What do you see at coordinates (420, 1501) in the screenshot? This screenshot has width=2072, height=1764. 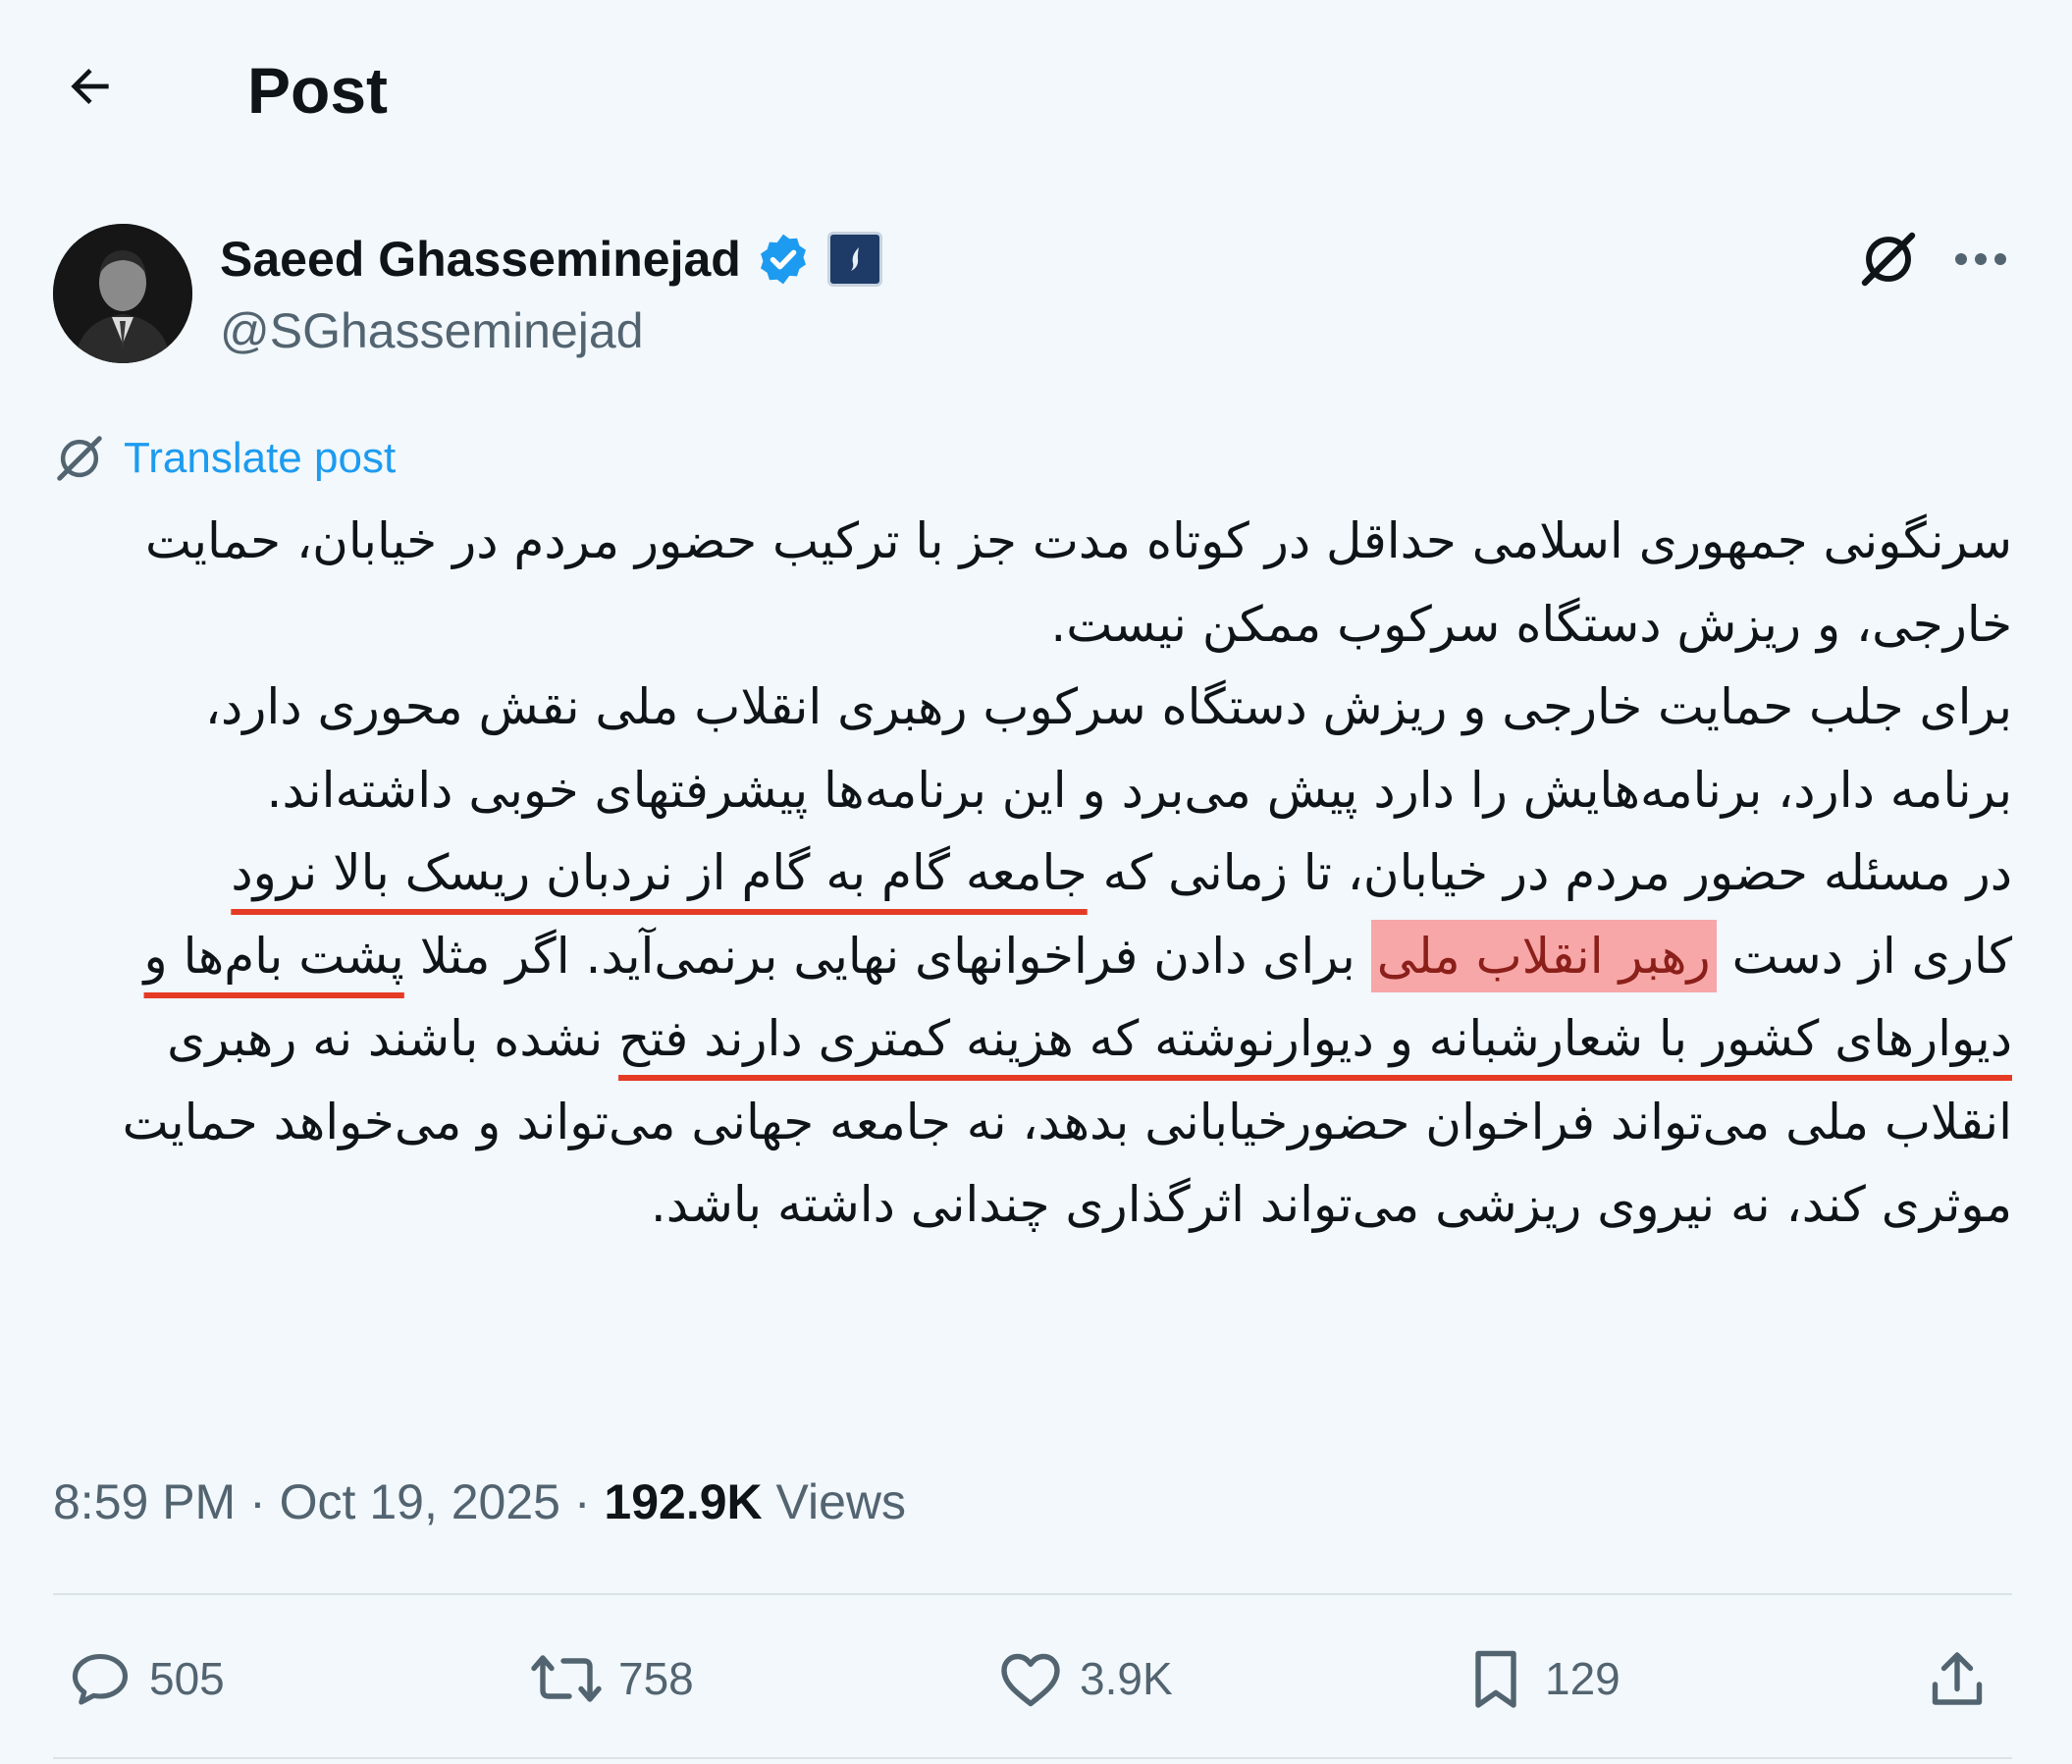 I see `post-date: Oct 19, 2025` at bounding box center [420, 1501].